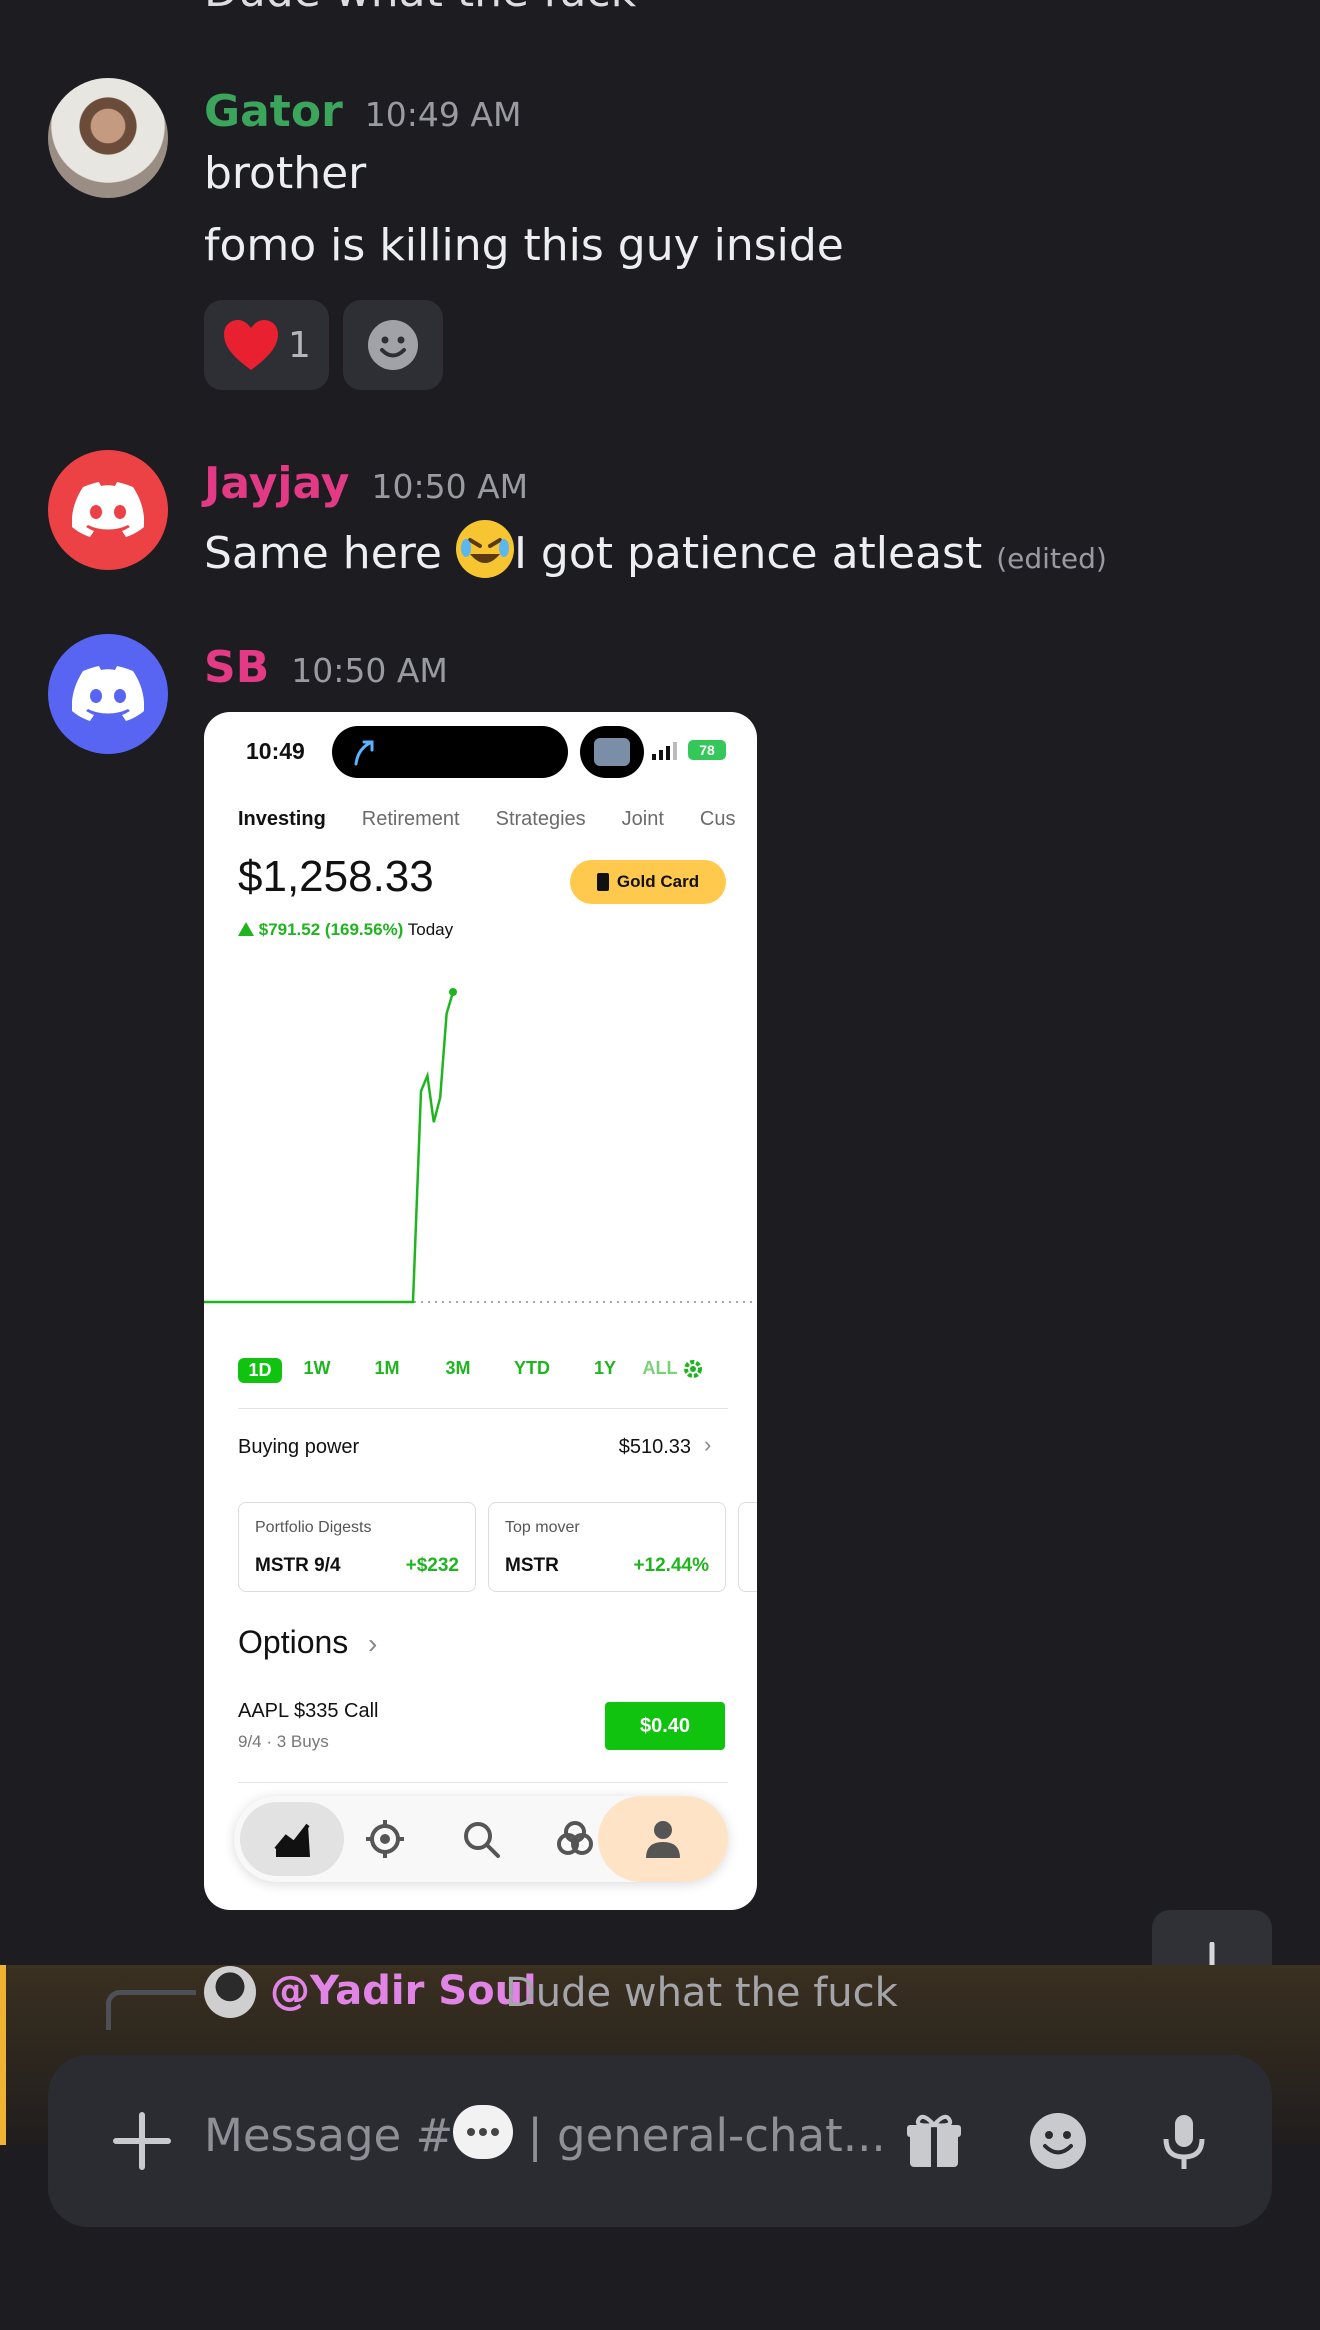  Describe the element at coordinates (453, 992) in the screenshot. I see `chart-current-point` at that location.